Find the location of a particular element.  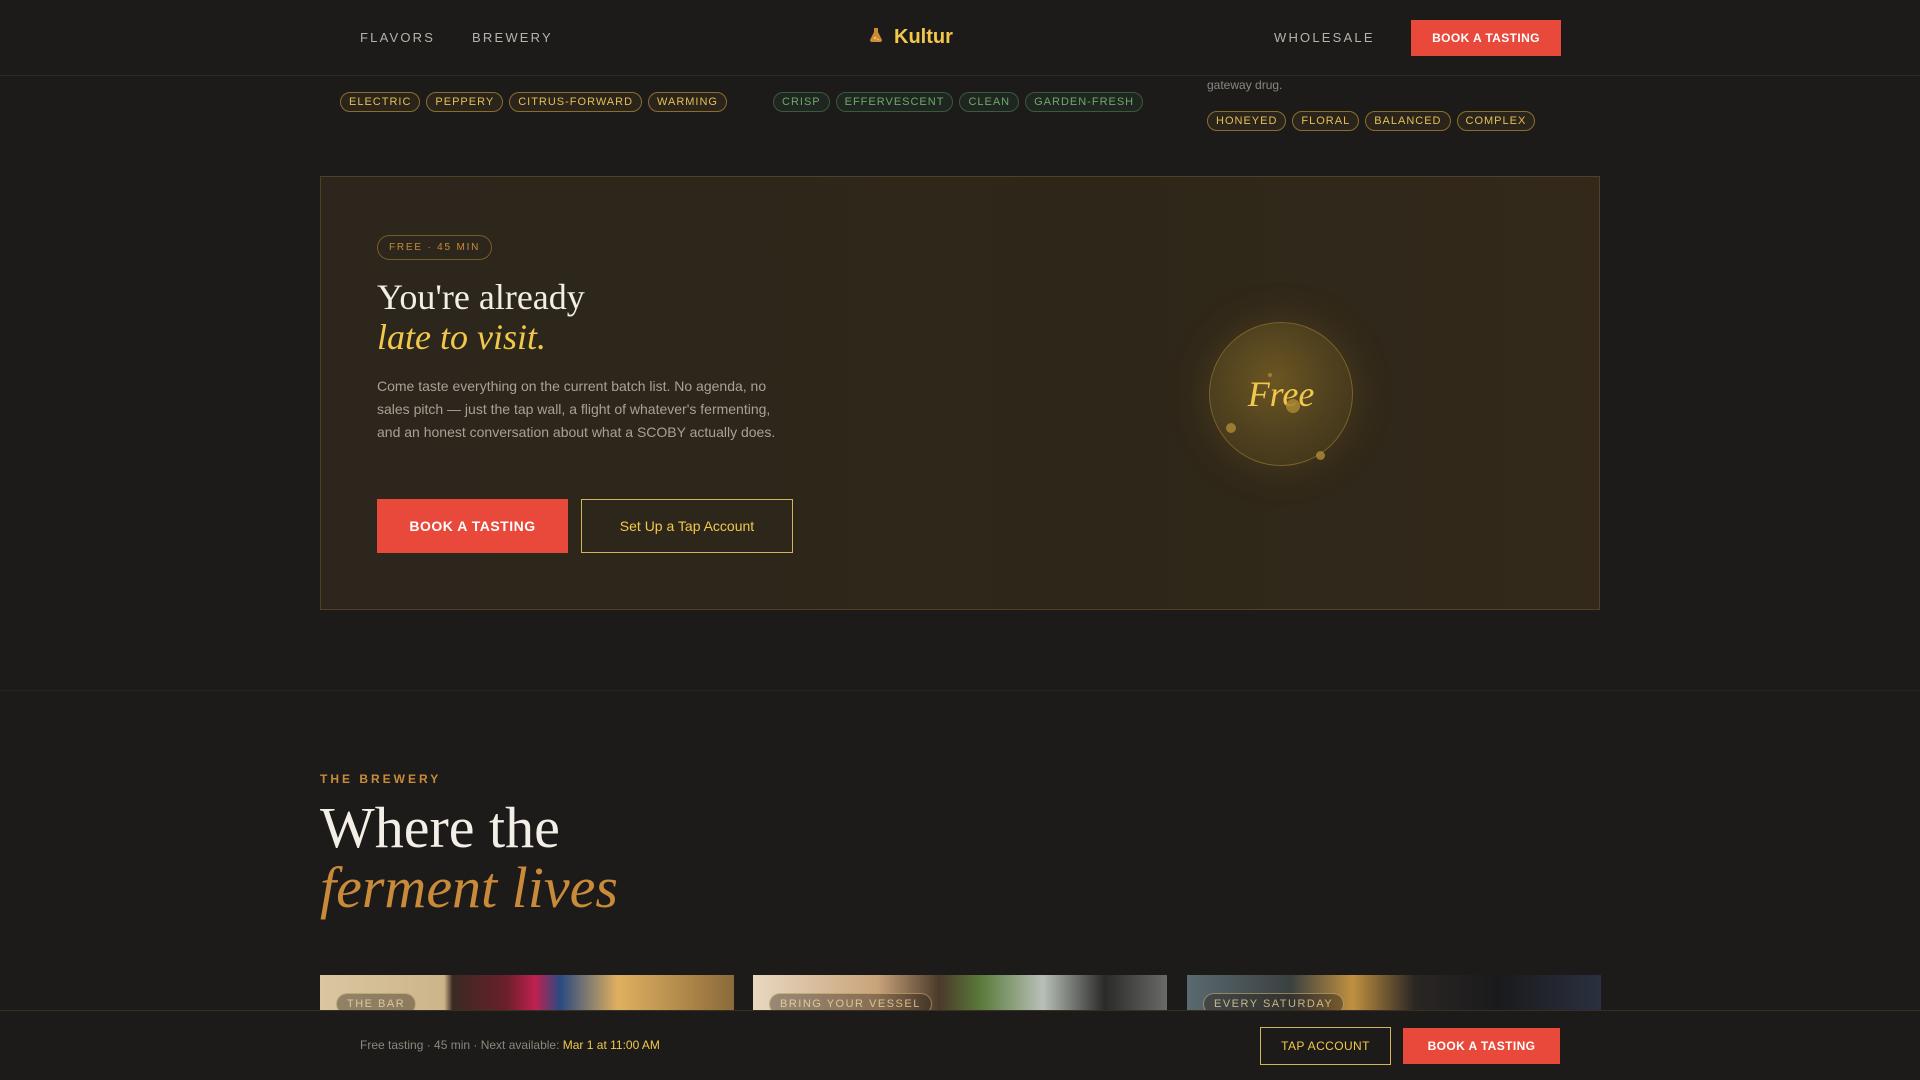

tap-account-setup-button: Set Up a Tap Account is located at coordinates (687, 526).